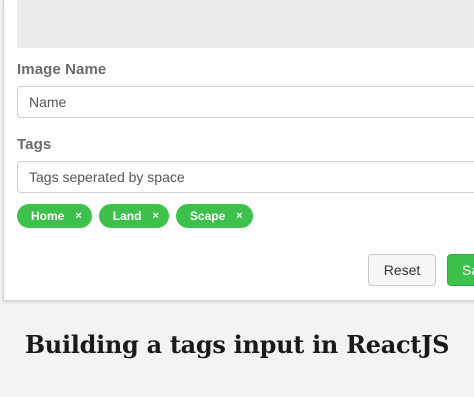 The width and height of the screenshot is (474, 397). What do you see at coordinates (237, 344) in the screenshot?
I see `caption-title: Building a tags input in ReactJS` at bounding box center [237, 344].